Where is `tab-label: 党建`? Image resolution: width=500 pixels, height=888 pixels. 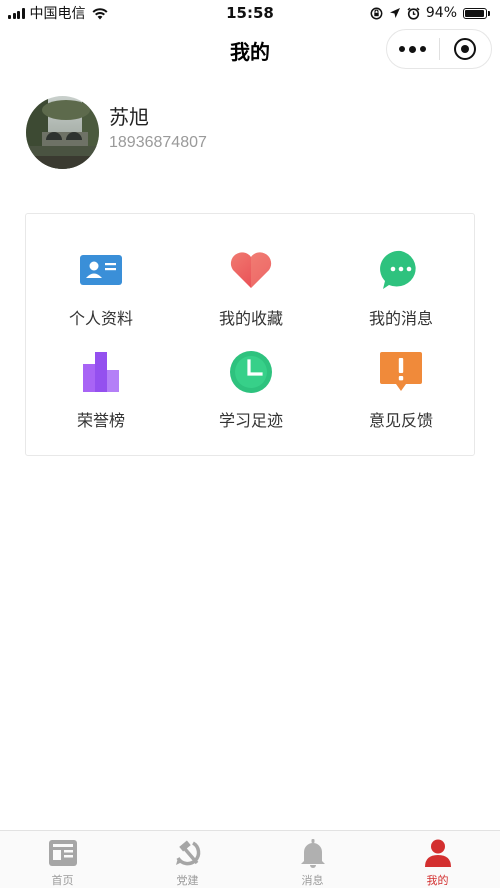 tab-label: 党建 is located at coordinates (187, 880).